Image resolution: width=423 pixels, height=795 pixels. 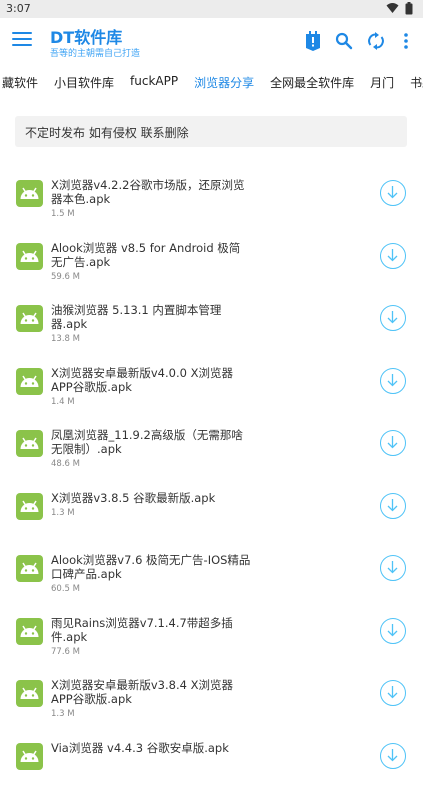 I want to click on file-name: X浏览器安卓最新版v4.0.0 X浏览器APP谷歌版.apk, so click(x=151, y=380).